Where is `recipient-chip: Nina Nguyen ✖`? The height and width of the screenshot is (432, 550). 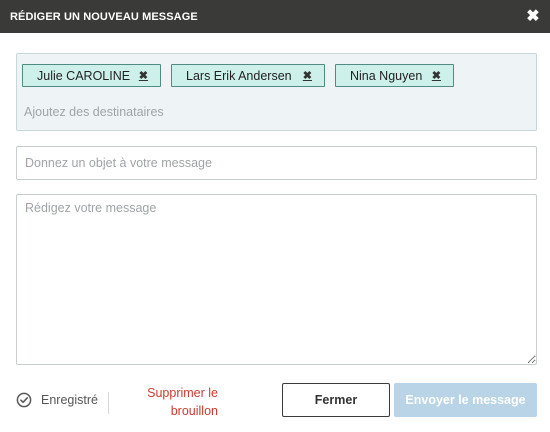
recipient-chip: Nina Nguyen ✖ is located at coordinates (394, 75).